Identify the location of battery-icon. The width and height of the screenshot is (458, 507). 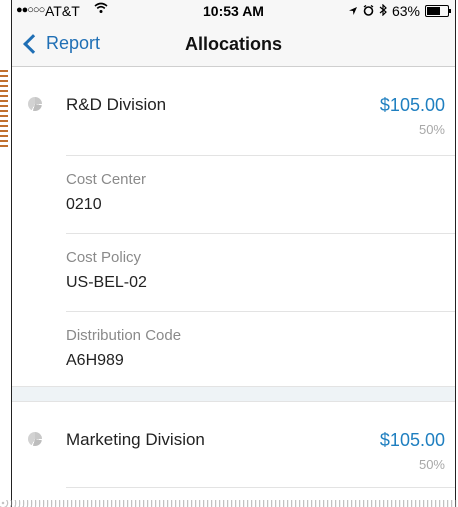
(438, 11).